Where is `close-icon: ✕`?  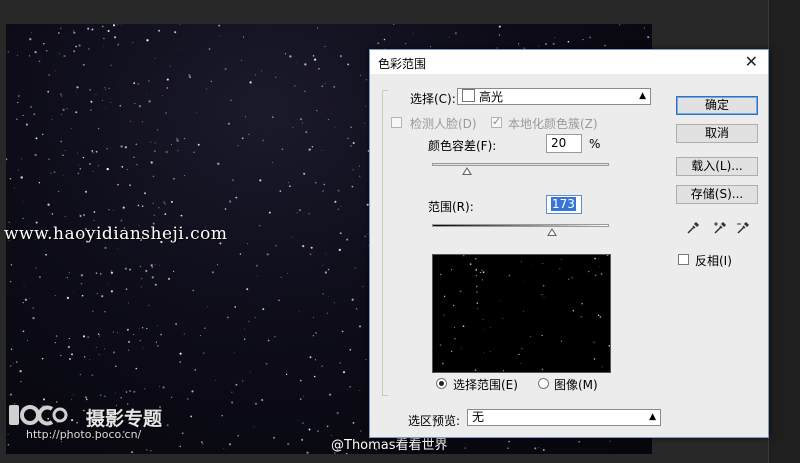
close-icon: ✕ is located at coordinates (751, 61).